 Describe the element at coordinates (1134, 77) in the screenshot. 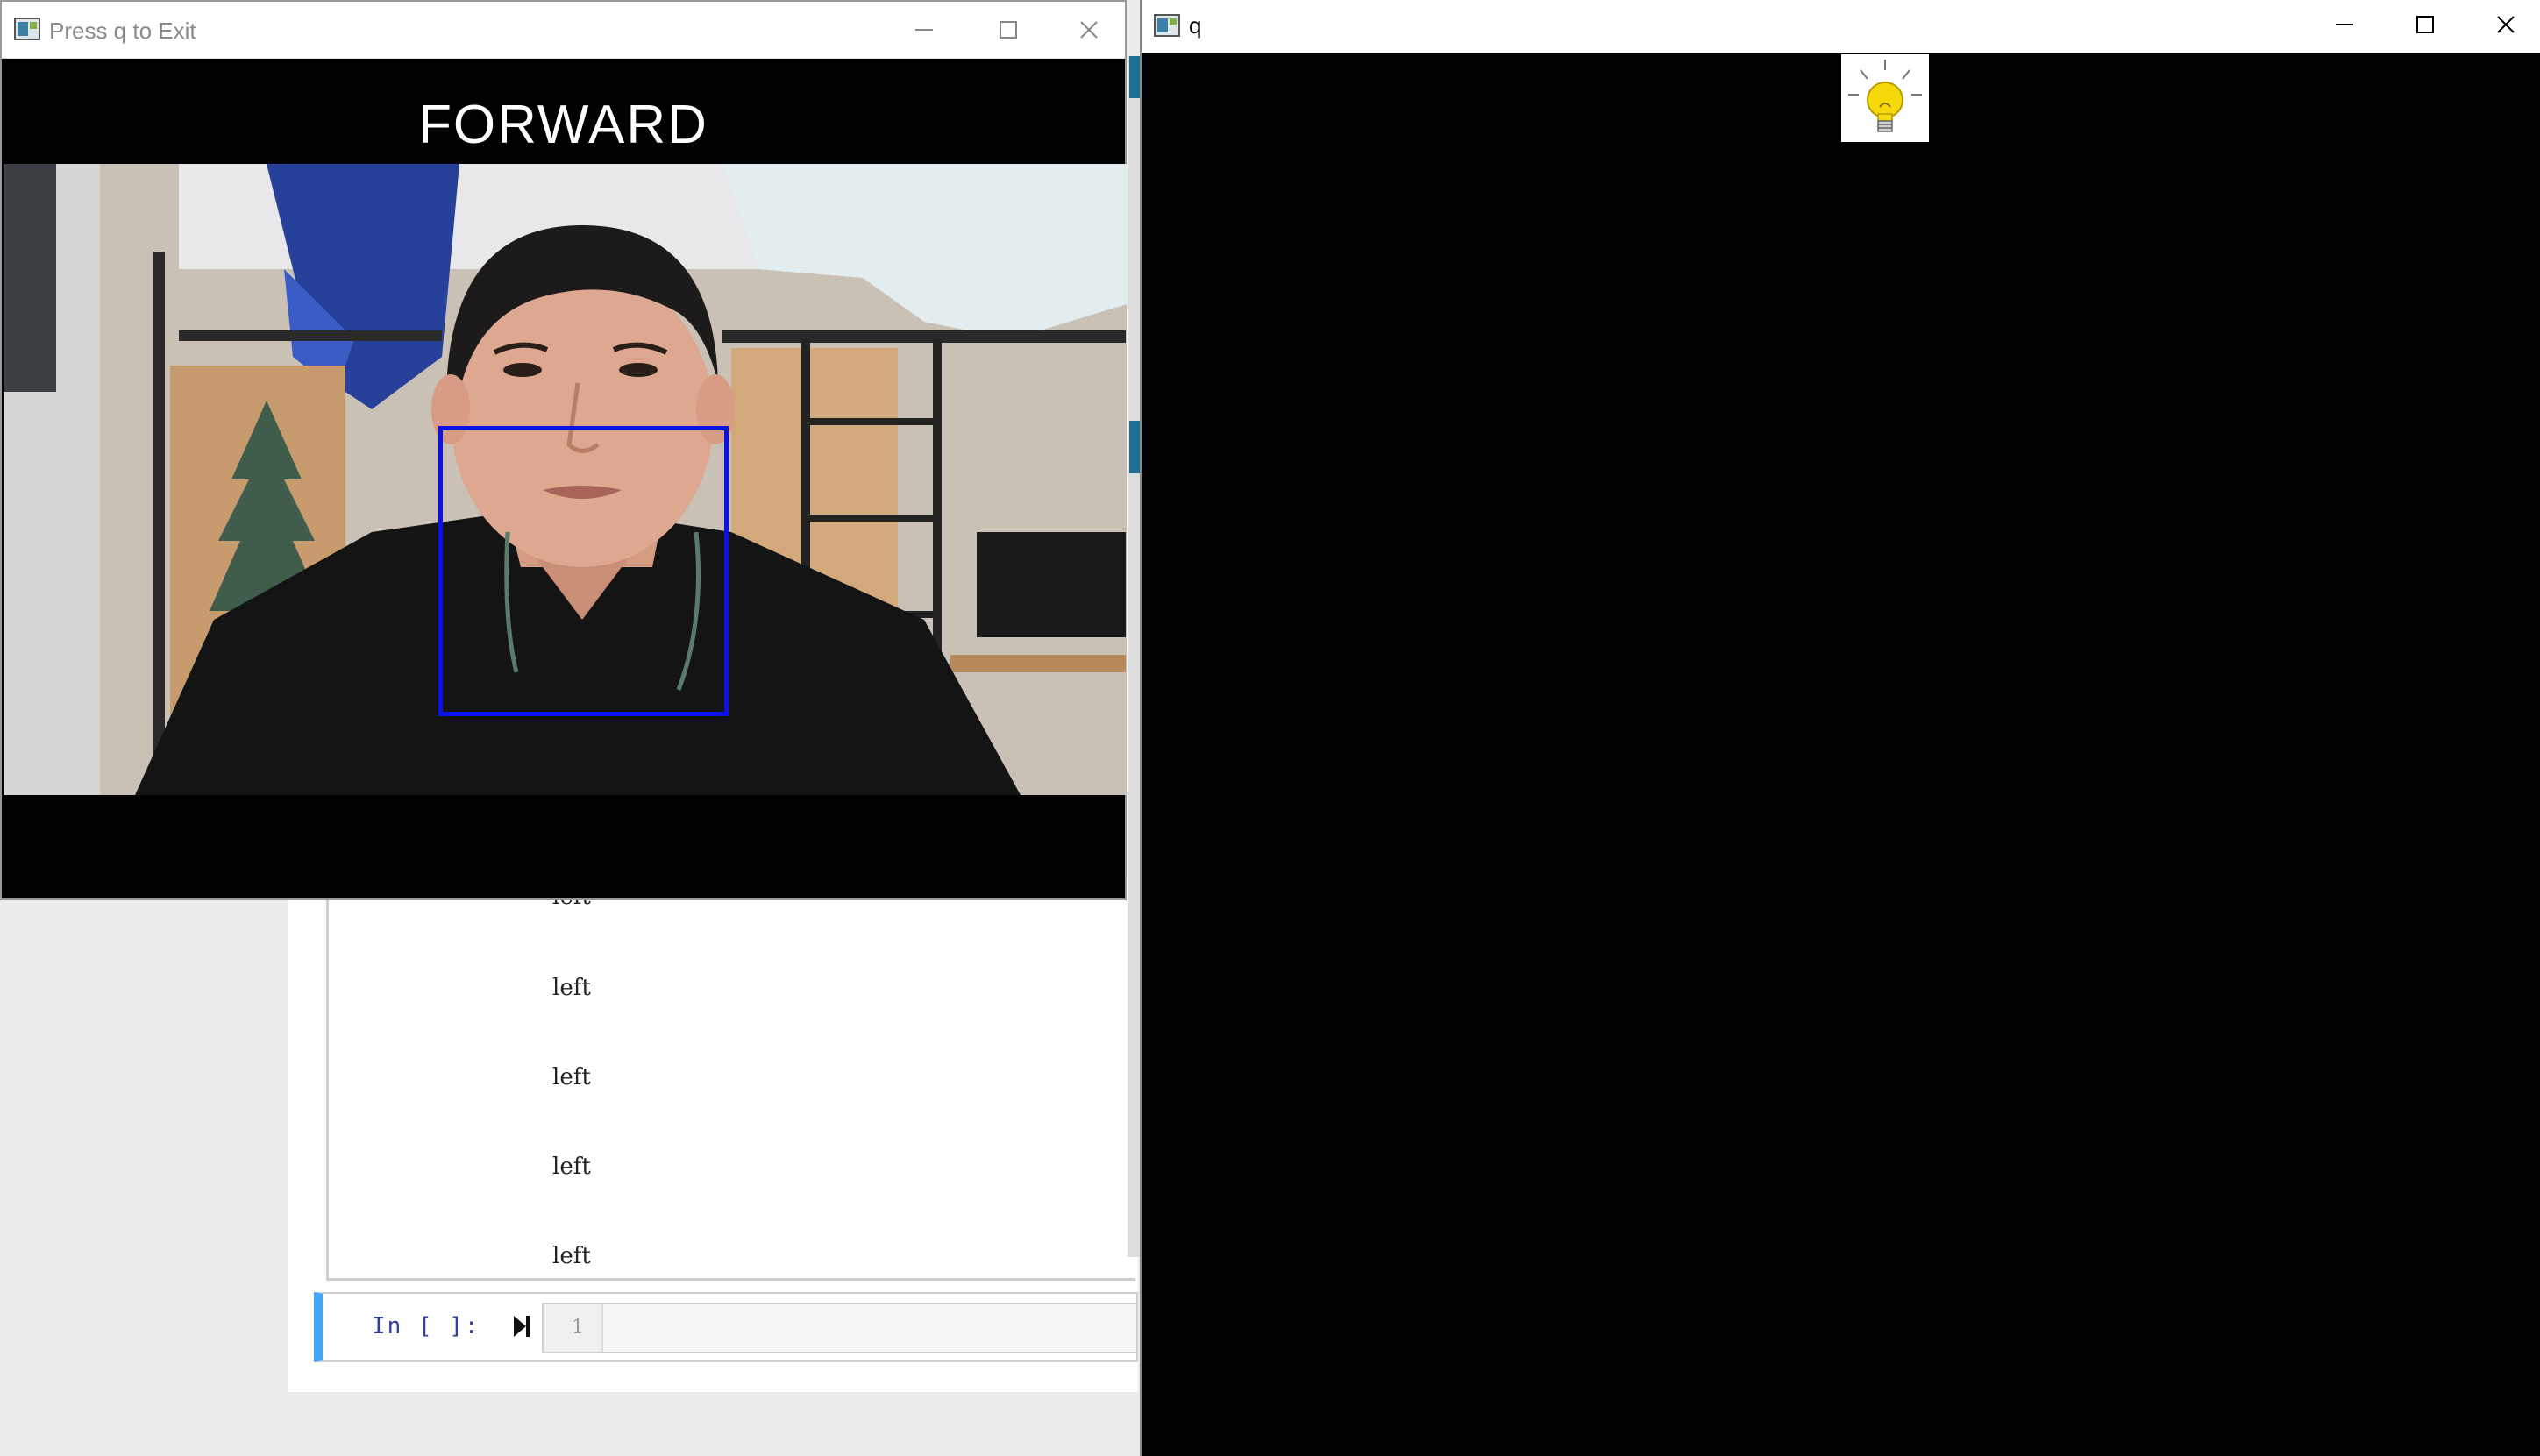

I see `scroll-marker` at that location.